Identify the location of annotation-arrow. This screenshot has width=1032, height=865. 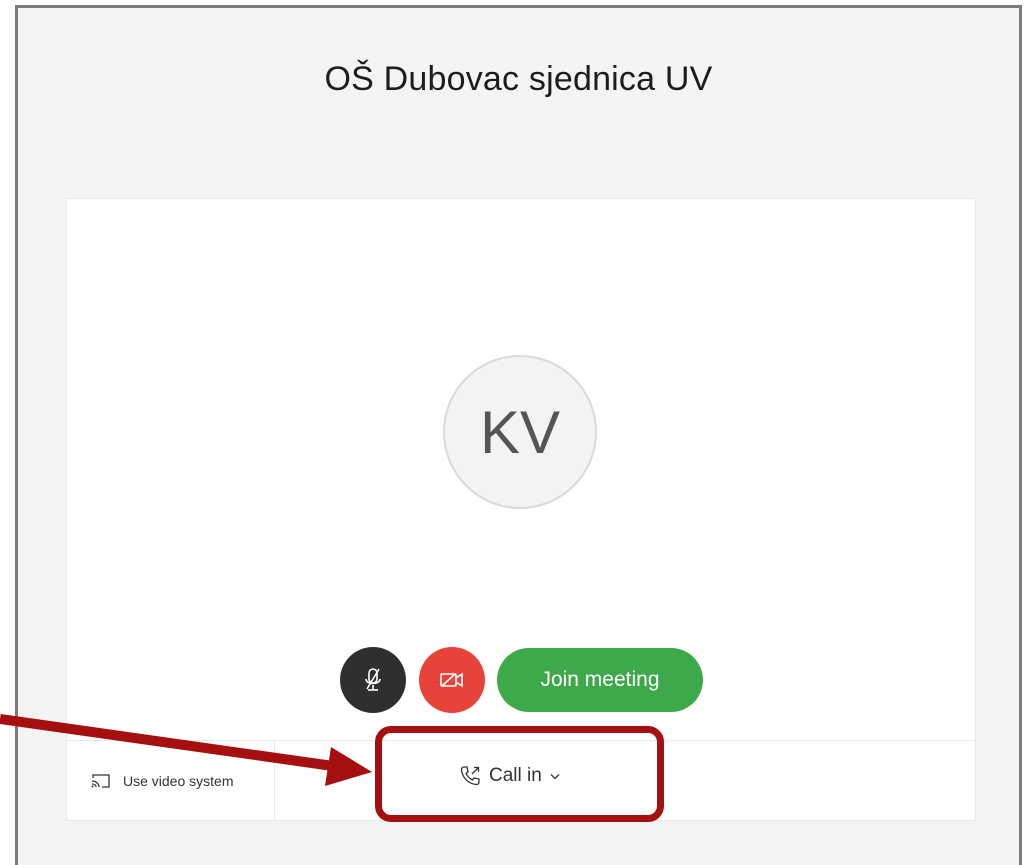
(186, 750).